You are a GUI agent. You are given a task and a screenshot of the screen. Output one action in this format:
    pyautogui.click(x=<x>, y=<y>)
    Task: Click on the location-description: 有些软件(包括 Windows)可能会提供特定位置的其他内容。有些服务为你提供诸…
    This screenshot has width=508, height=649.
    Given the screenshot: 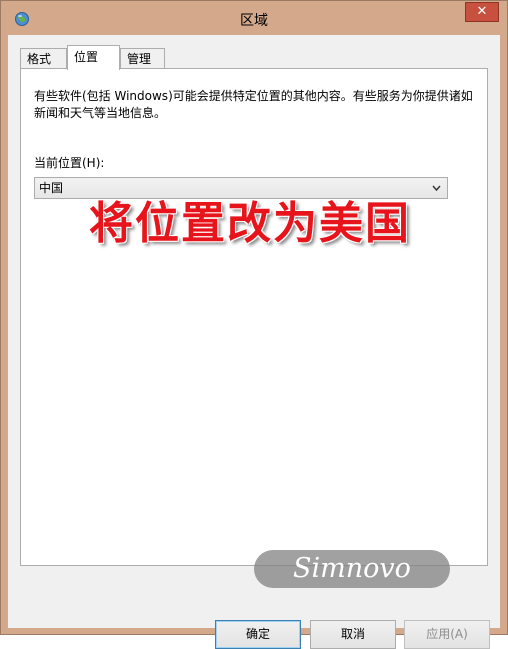 What is the action you would take?
    pyautogui.click(x=253, y=104)
    